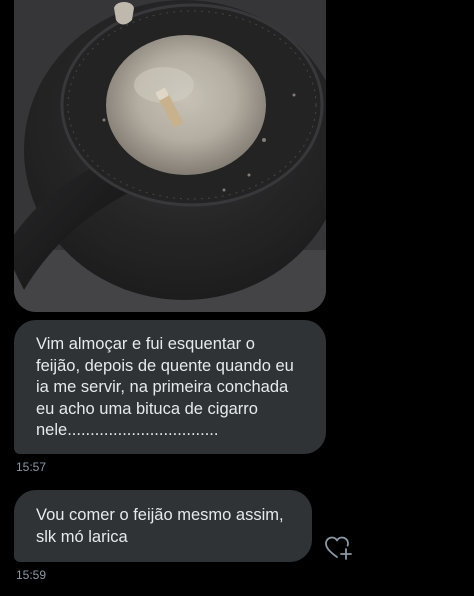  Describe the element at coordinates (338, 548) in the screenshot. I see `heart-plus-icon` at that location.